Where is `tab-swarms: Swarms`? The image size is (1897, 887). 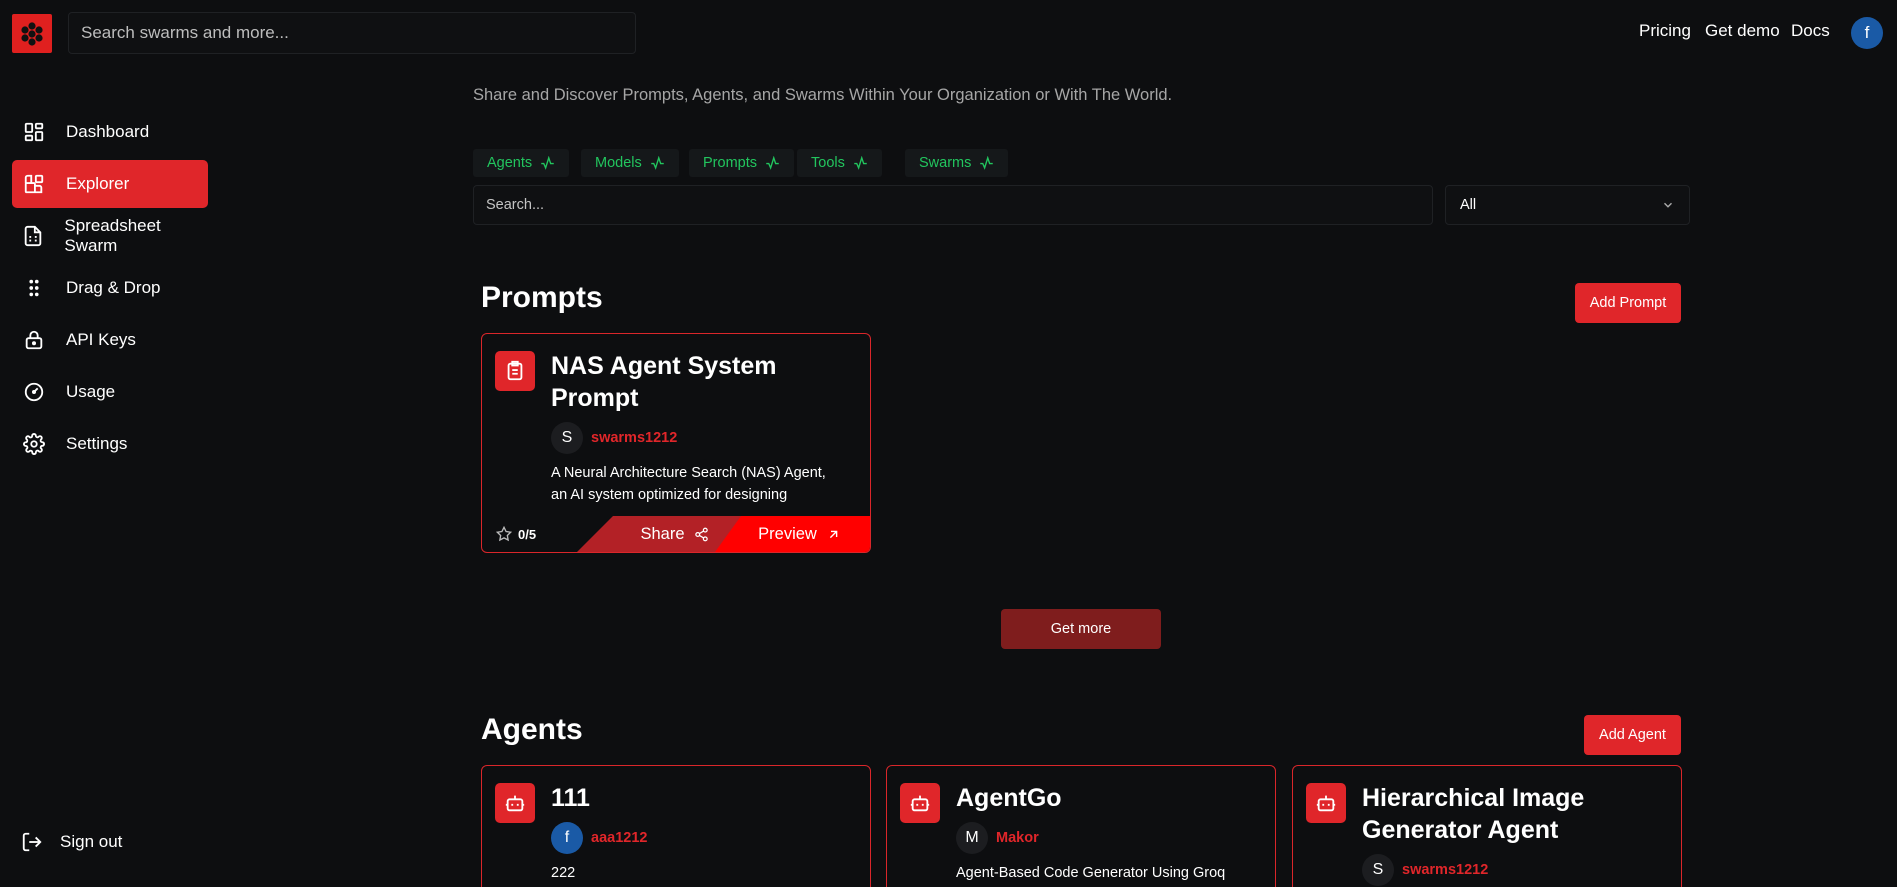
tab-swarms: Swarms is located at coordinates (957, 163).